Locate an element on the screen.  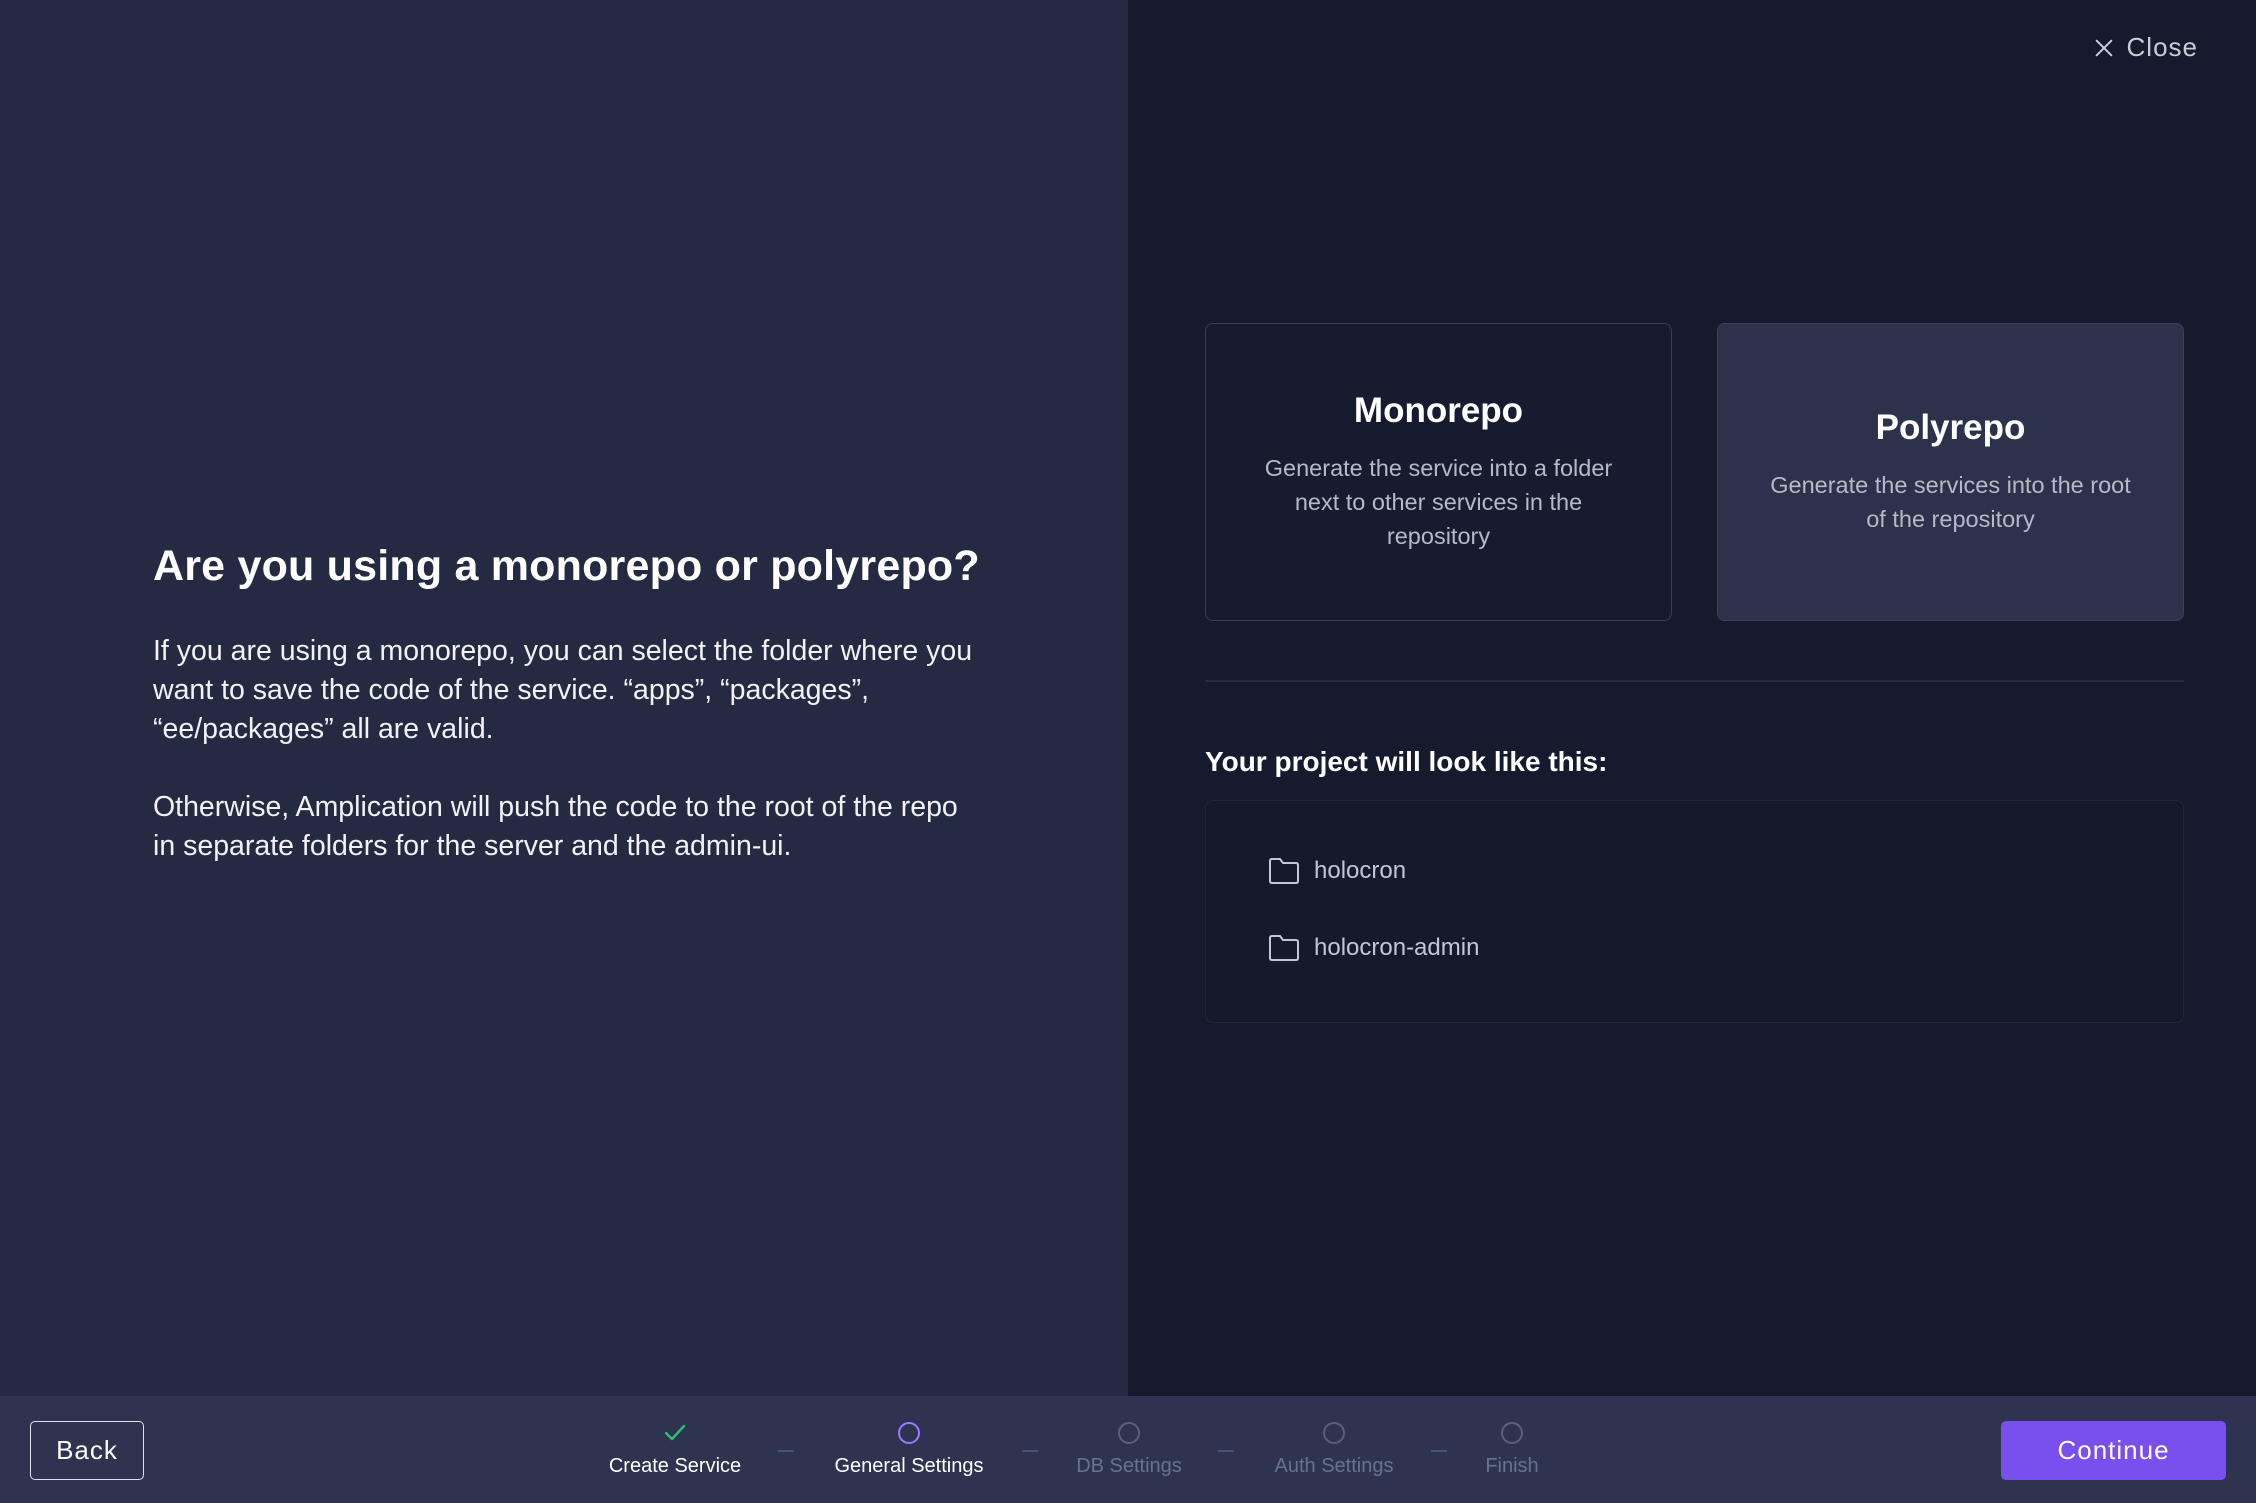
continue-button: Continue is located at coordinates (2113, 1450).